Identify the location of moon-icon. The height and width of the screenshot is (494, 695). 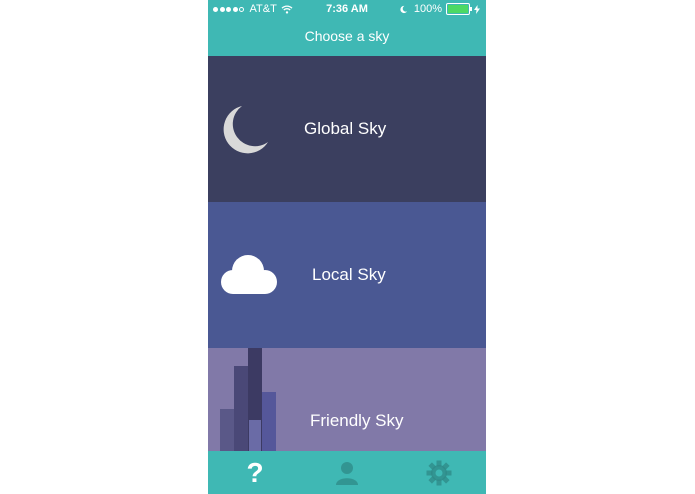
(245, 130).